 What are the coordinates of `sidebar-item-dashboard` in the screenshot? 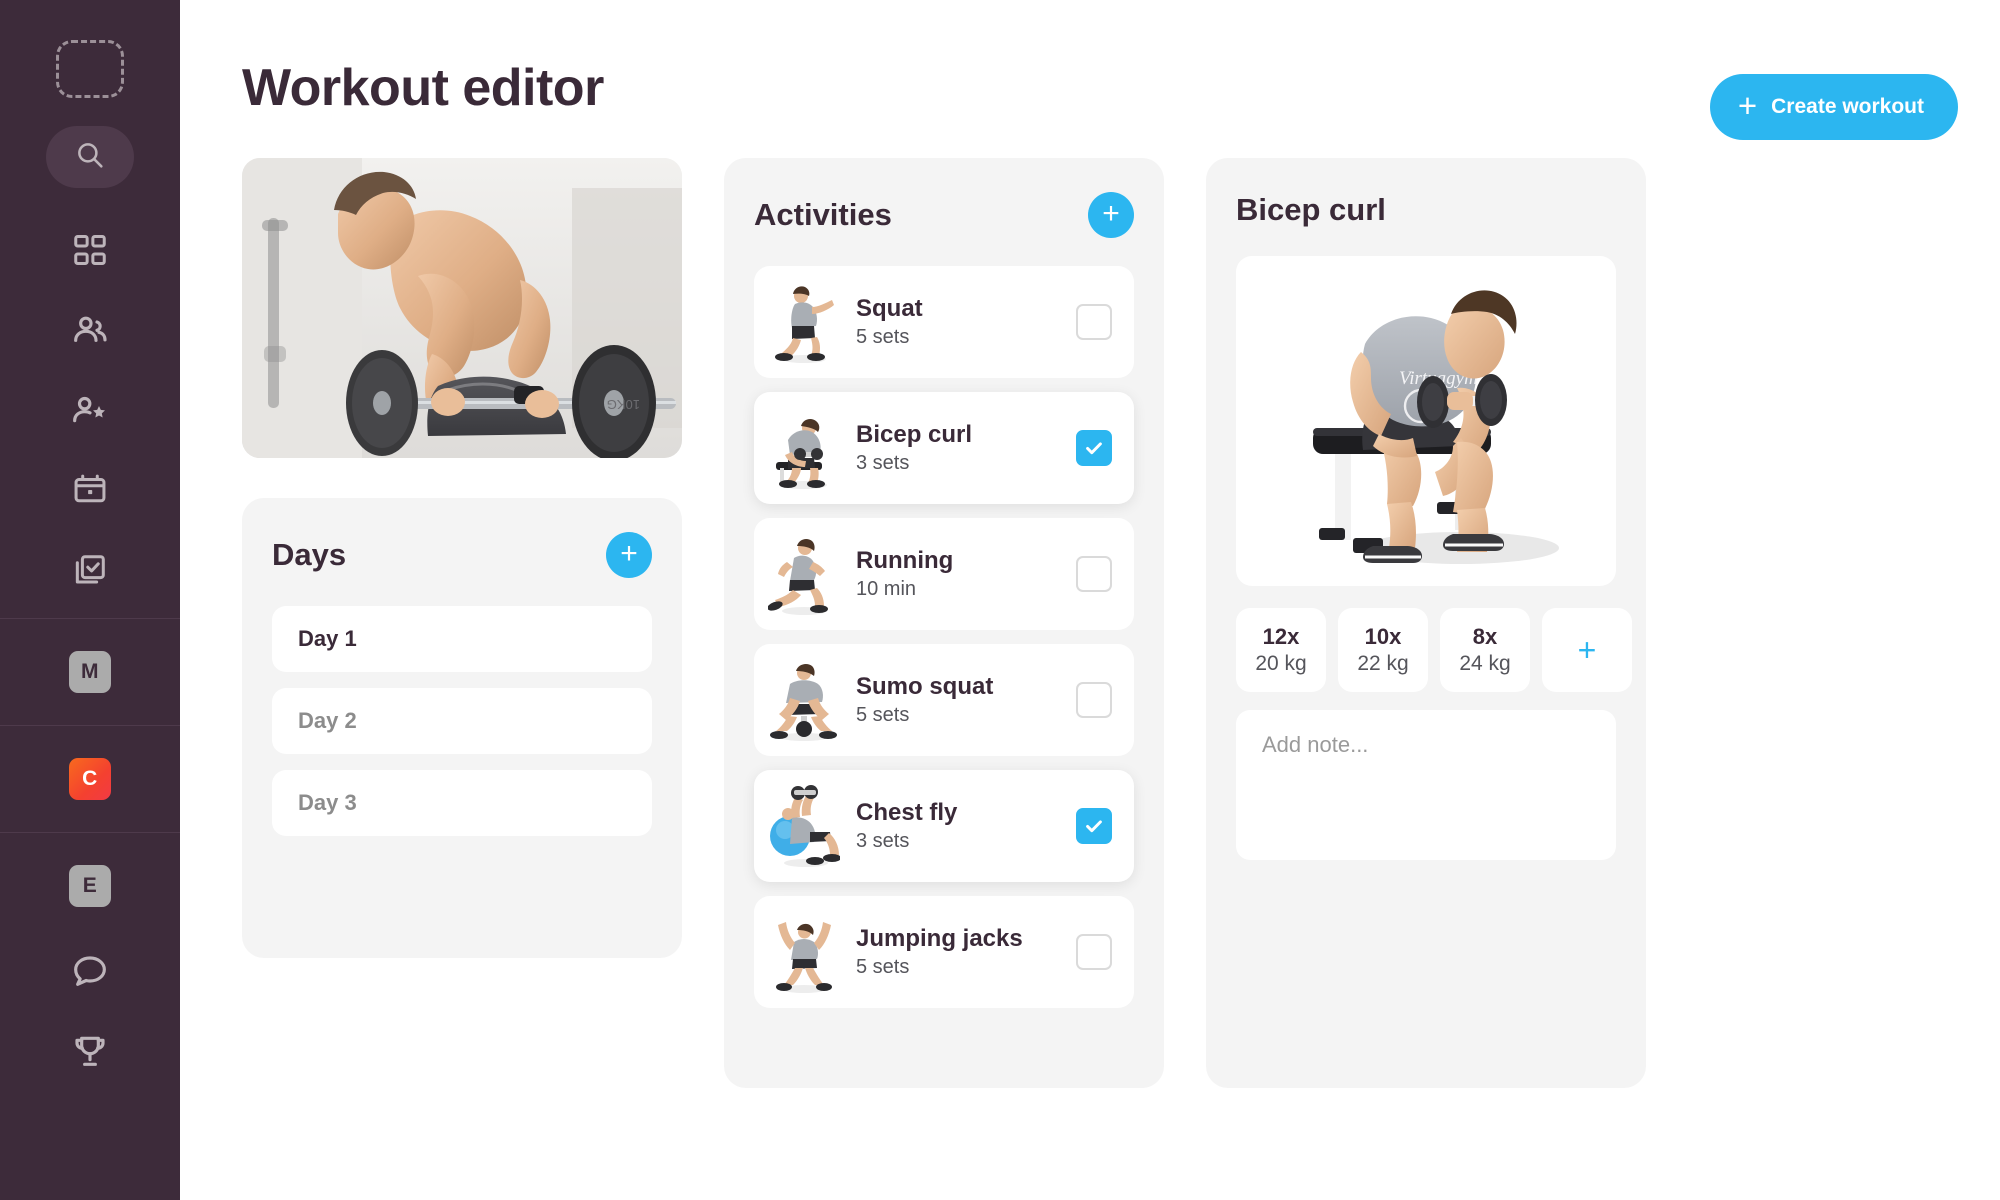 It's located at (90, 250).